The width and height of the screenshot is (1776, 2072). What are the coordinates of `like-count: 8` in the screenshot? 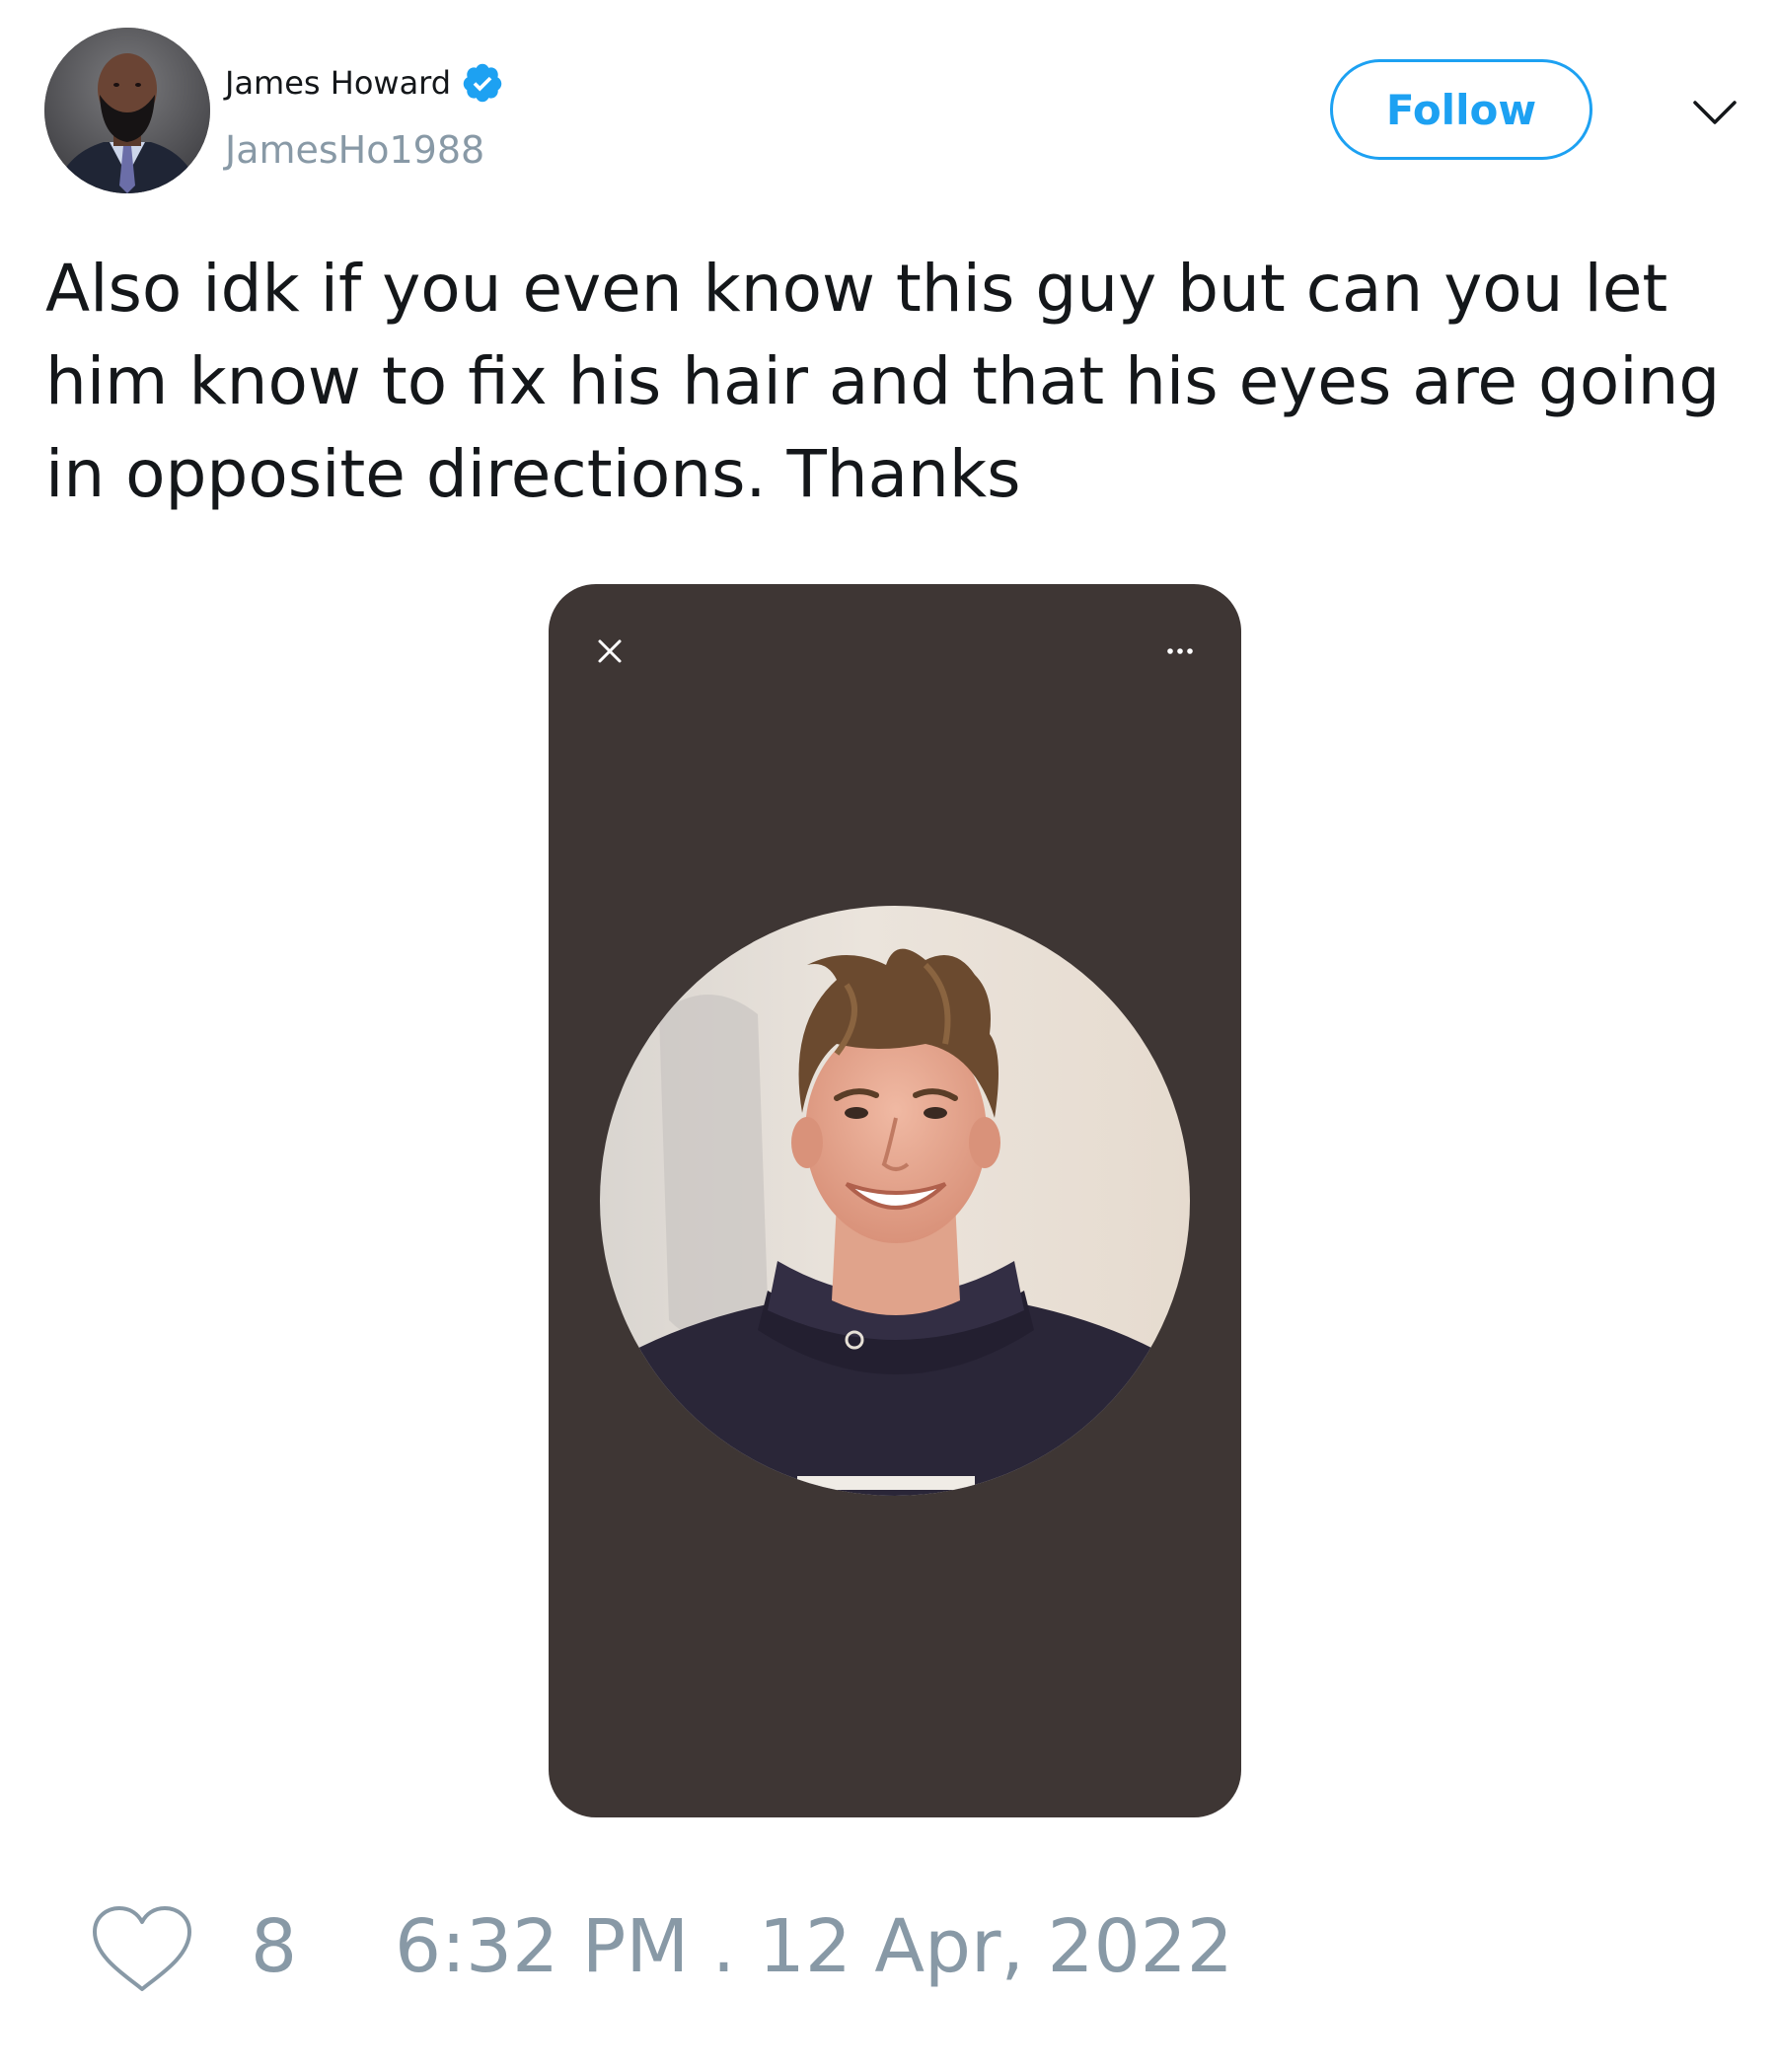 It's located at (274, 1947).